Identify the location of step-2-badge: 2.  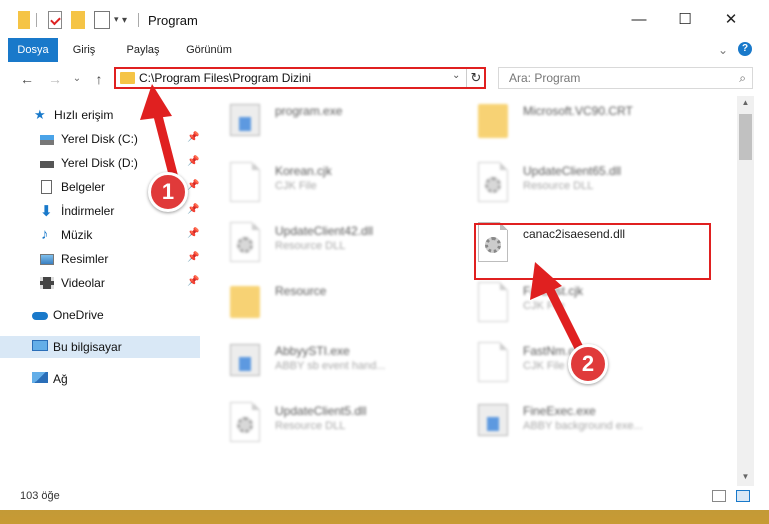
(588, 364).